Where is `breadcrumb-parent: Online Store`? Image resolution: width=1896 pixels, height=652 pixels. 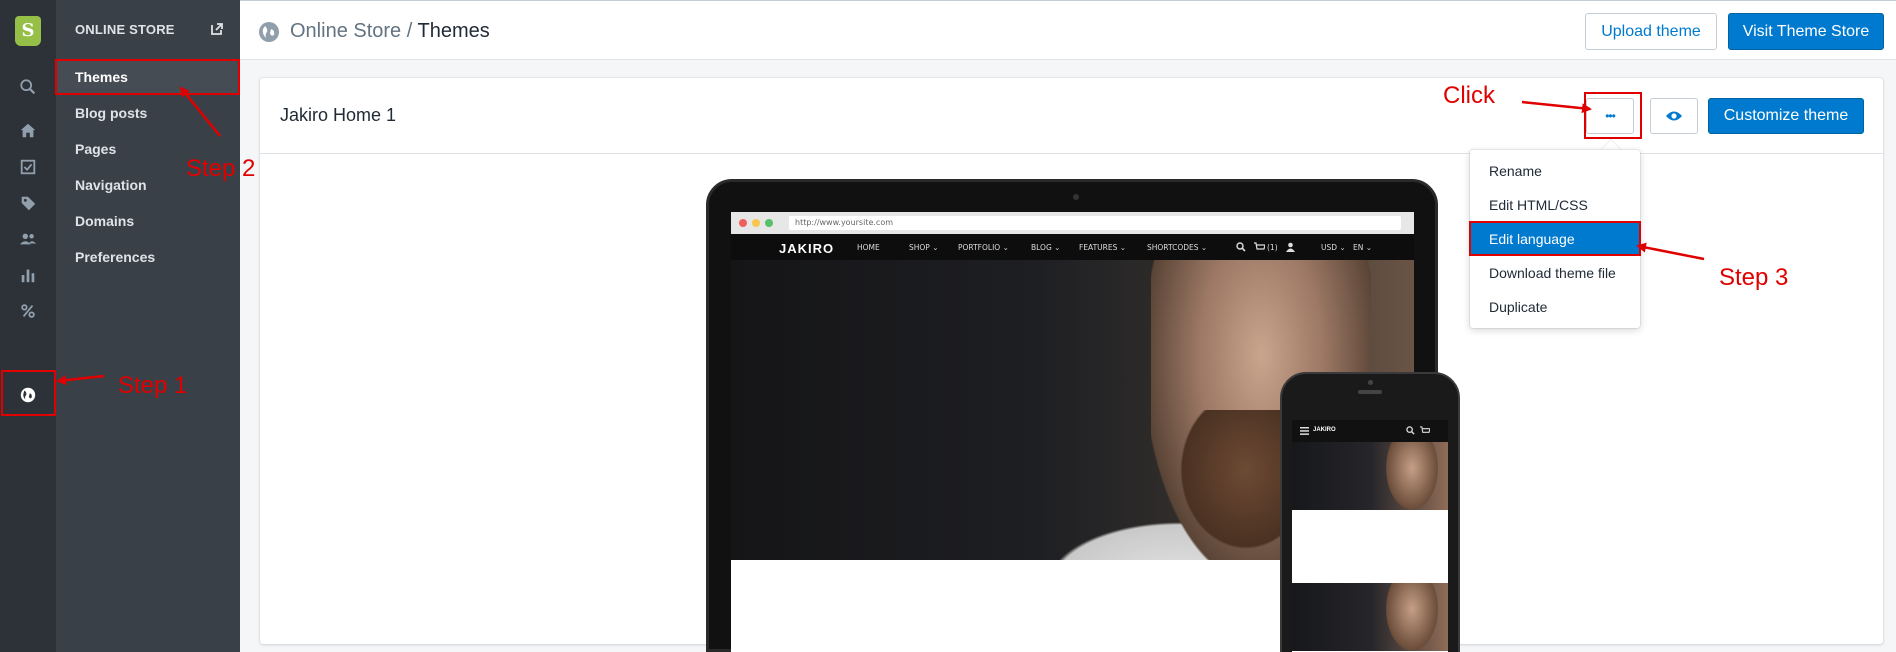 breadcrumb-parent: Online Store is located at coordinates (345, 31).